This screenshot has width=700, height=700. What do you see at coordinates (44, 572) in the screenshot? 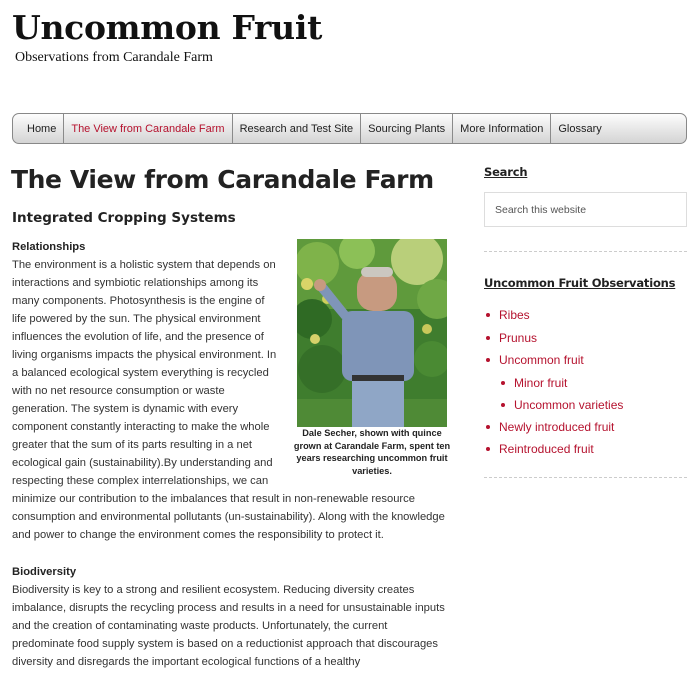
I see `section-heading-biodiversity: Biodiversity` at bounding box center [44, 572].